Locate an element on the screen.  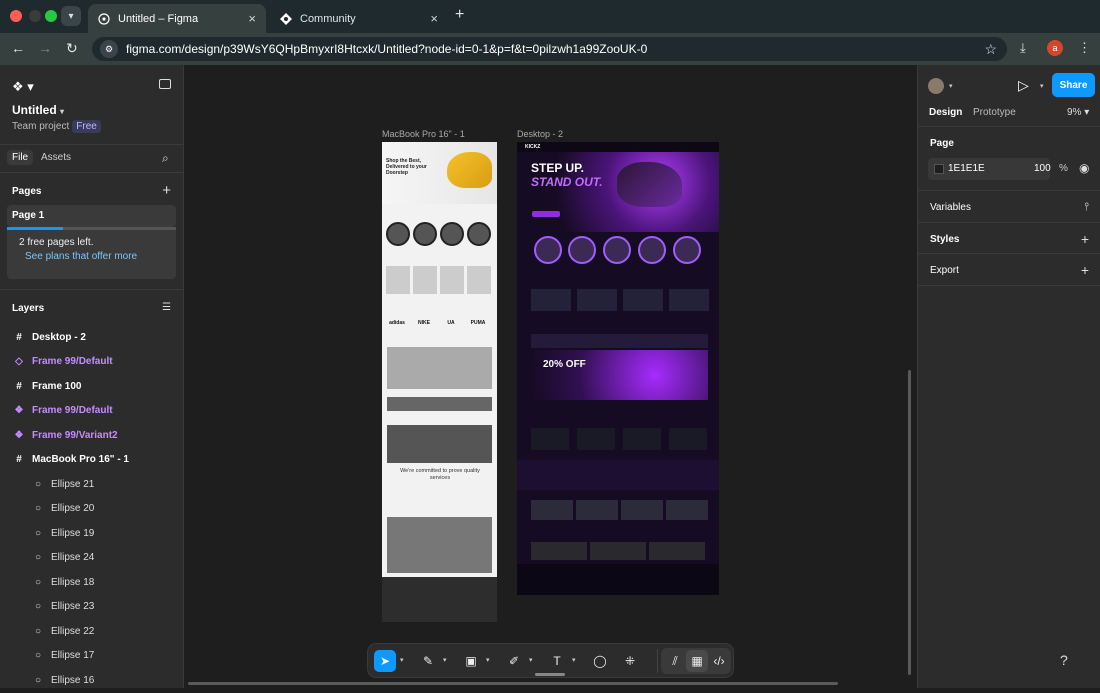
design-mode-button: ▦ is located at coordinates (697, 661).